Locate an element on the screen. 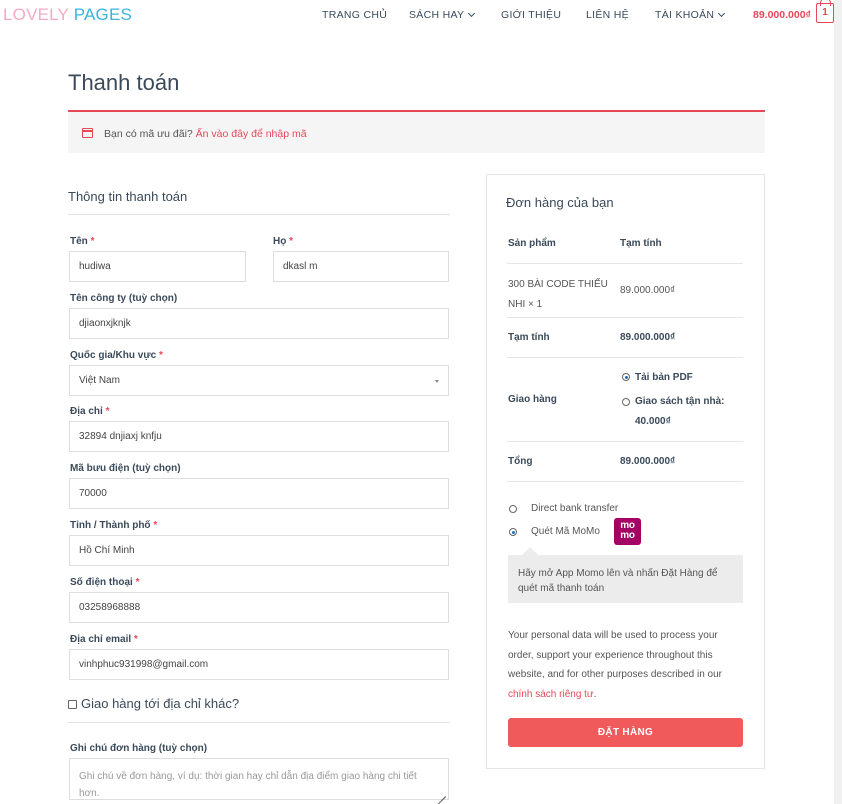  cart-bag-icon: 1 is located at coordinates (825, 11).